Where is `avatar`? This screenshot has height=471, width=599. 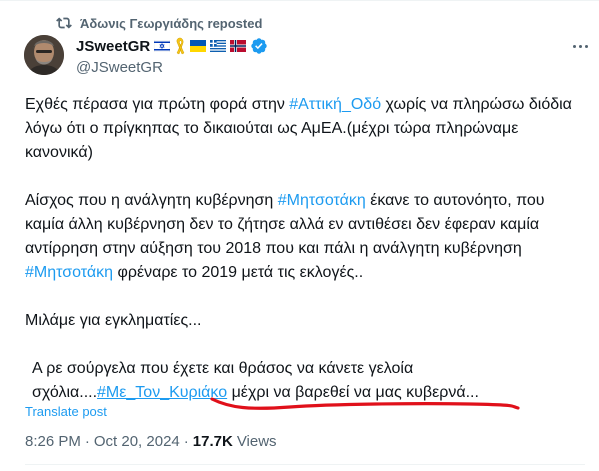 avatar is located at coordinates (44, 55).